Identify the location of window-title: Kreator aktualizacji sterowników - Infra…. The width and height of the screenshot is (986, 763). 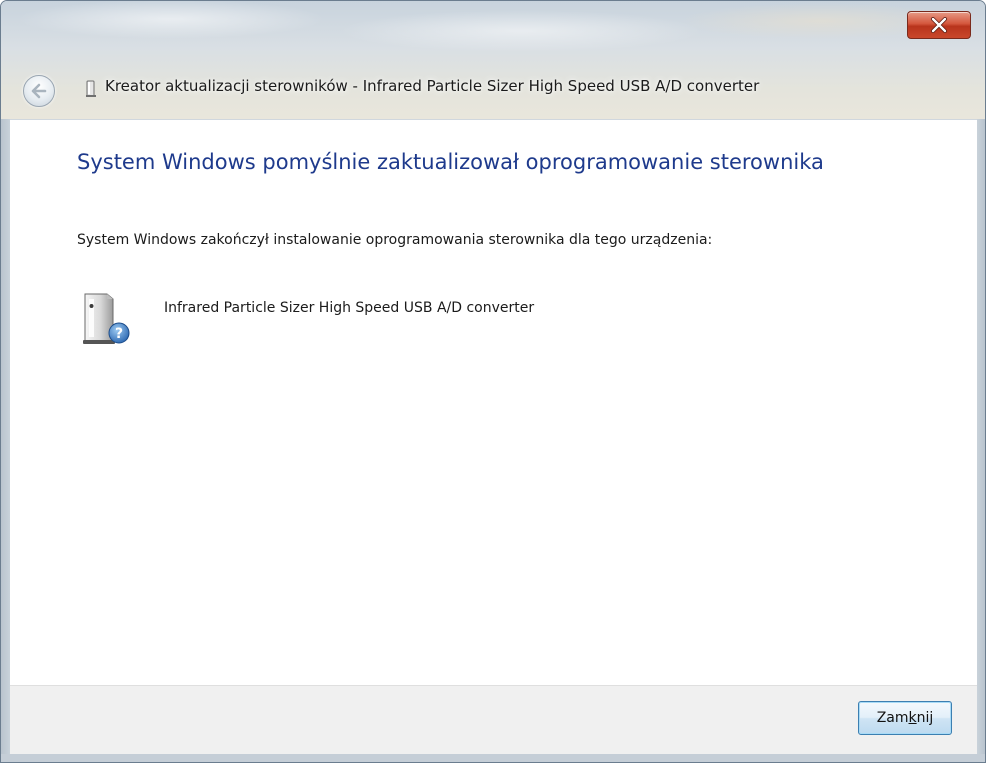
(432, 86).